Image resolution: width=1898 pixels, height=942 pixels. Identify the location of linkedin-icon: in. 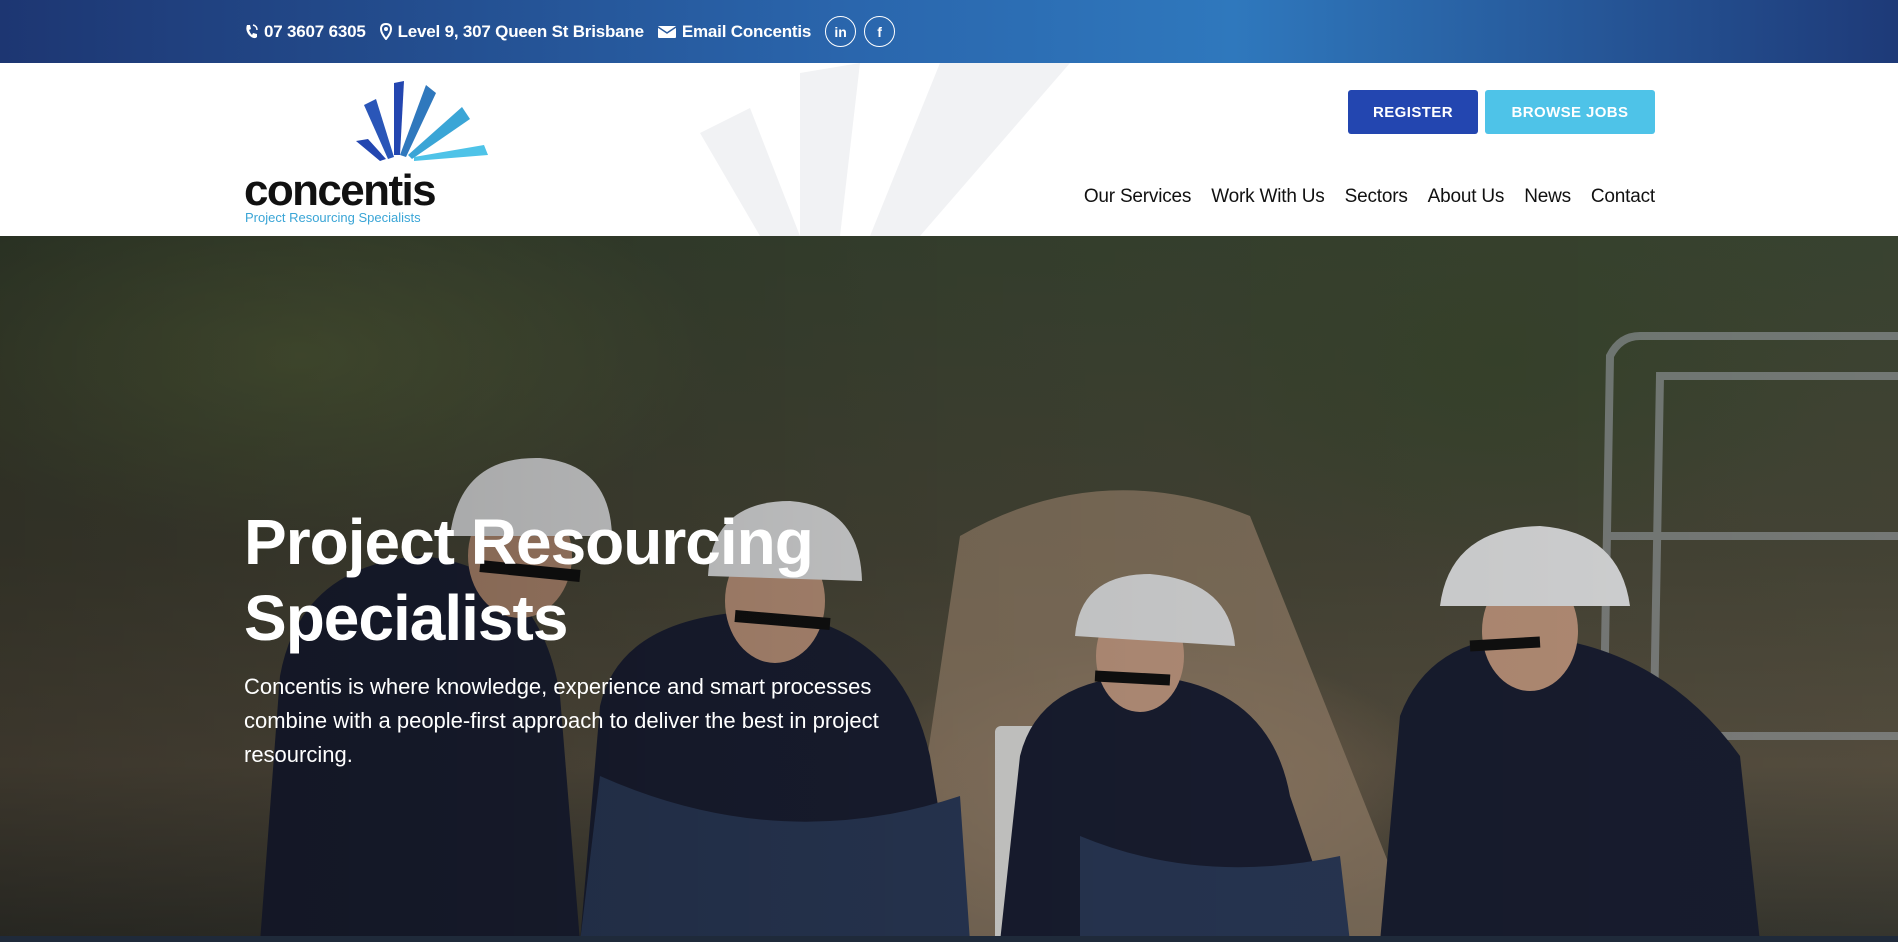
(841, 31).